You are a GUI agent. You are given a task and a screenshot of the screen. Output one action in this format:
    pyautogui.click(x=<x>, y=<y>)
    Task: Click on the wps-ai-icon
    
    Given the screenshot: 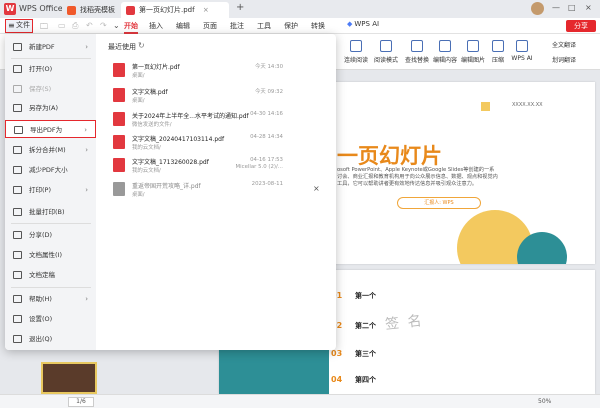 What is the action you would take?
    pyautogui.click(x=522, y=46)
    